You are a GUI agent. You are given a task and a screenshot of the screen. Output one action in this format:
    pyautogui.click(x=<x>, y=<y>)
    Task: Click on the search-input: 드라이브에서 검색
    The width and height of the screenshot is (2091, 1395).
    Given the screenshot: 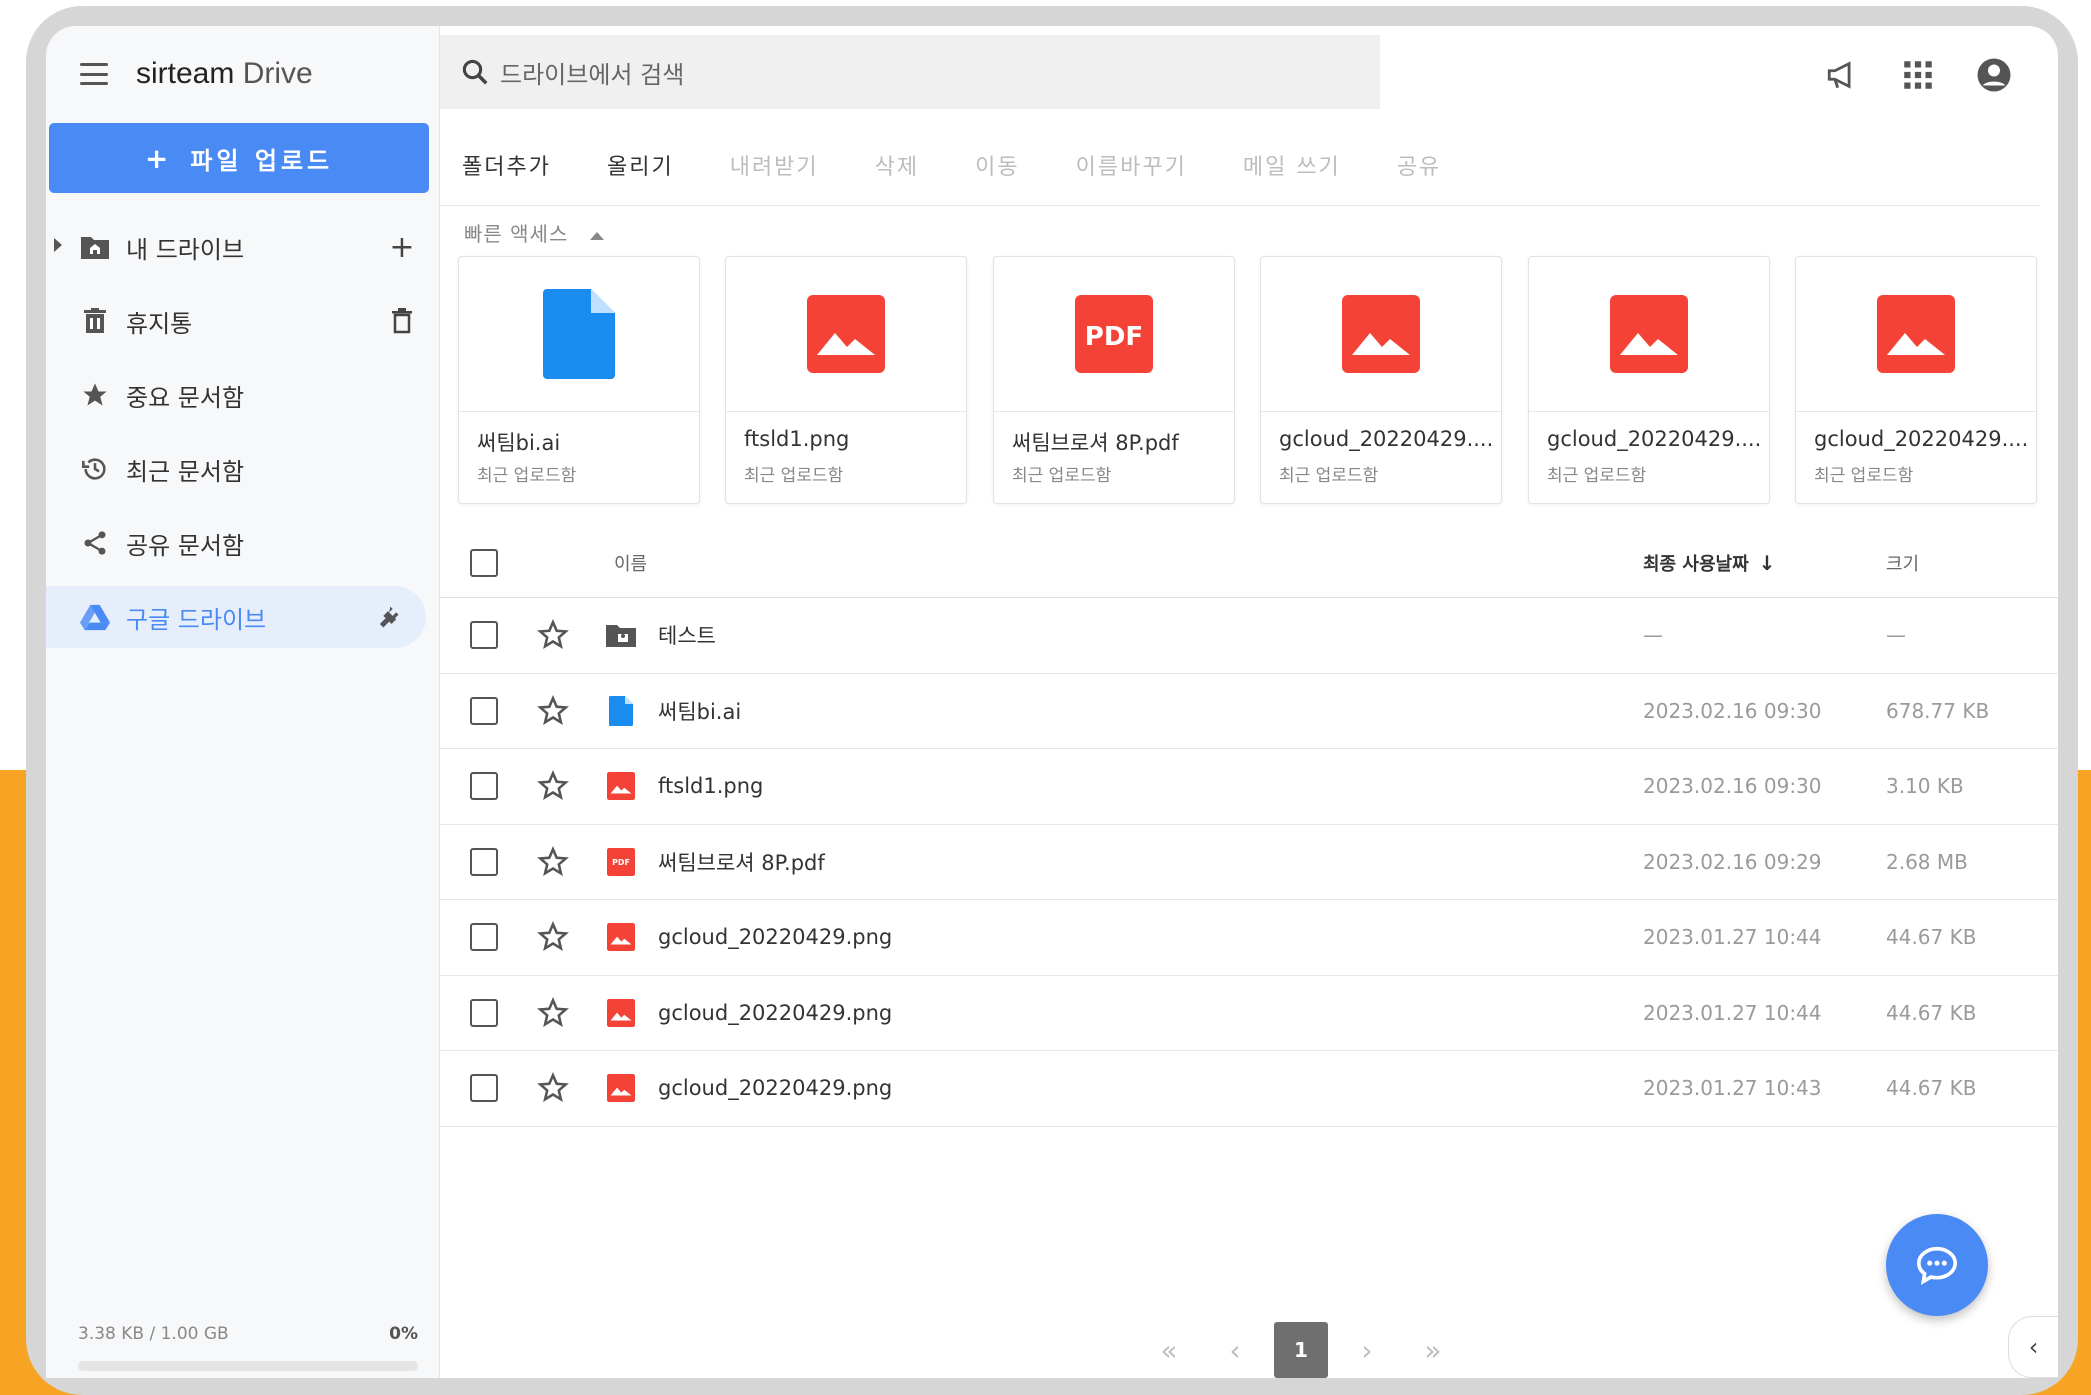 What is the action you would take?
    pyautogui.click(x=592, y=72)
    